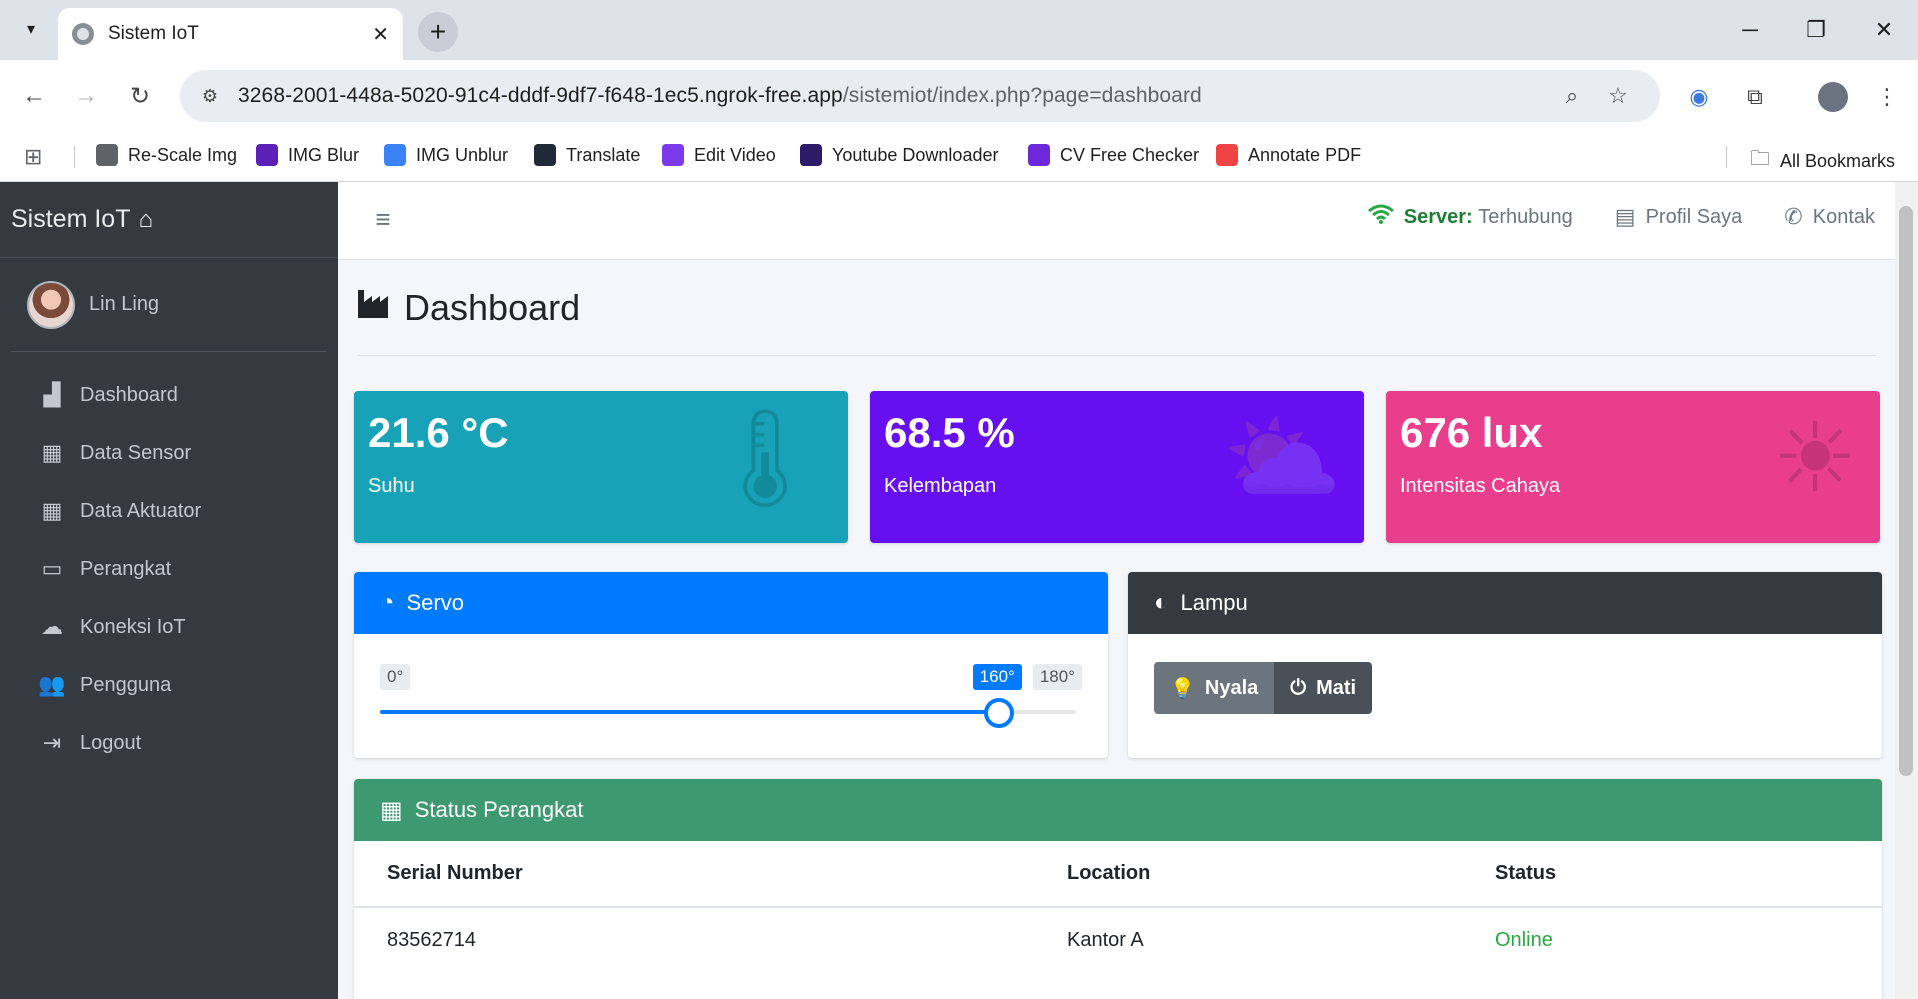  What do you see at coordinates (765, 458) in the screenshot?
I see `thermometer-icon: 🌡` at bounding box center [765, 458].